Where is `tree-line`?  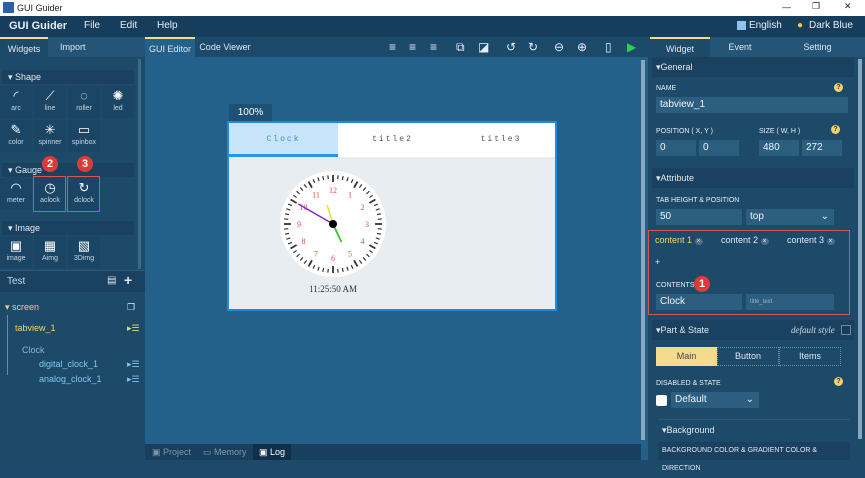 tree-line is located at coordinates (7, 345).